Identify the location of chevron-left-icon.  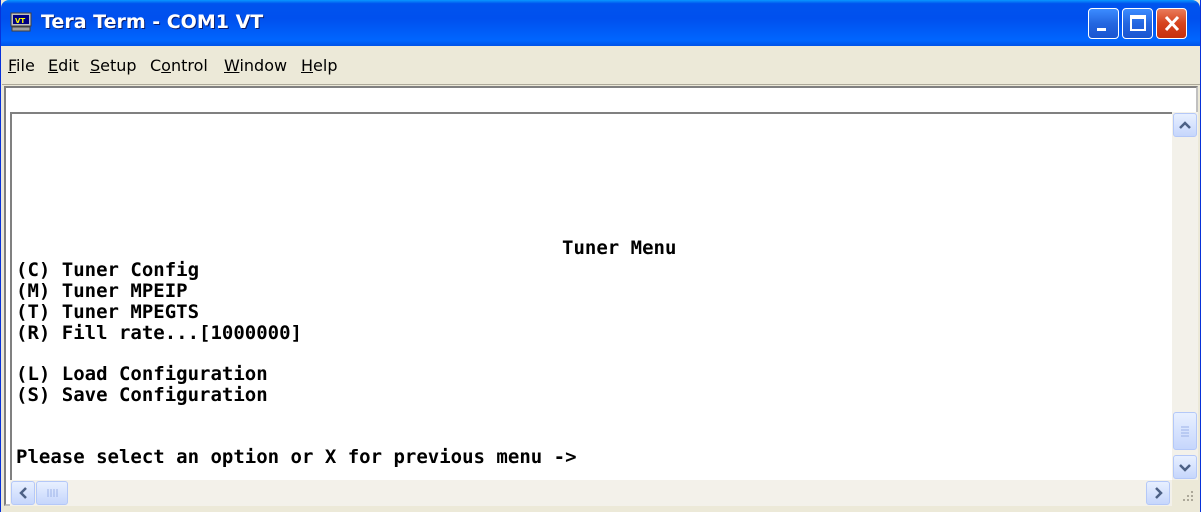
(23, 493).